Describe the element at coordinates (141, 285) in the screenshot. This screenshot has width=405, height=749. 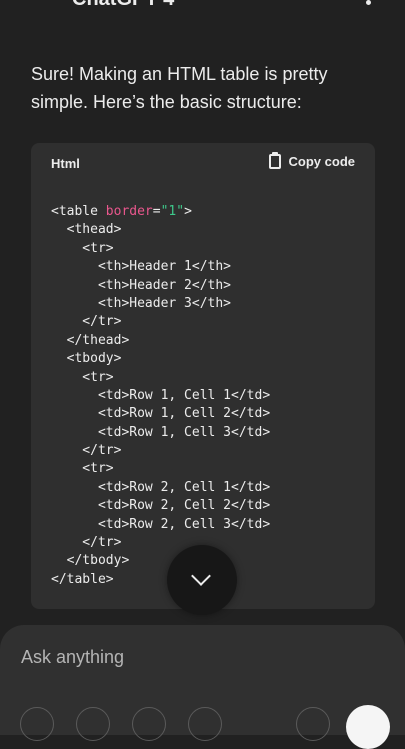
I see `code-token: <th>Header 2</th>` at that location.